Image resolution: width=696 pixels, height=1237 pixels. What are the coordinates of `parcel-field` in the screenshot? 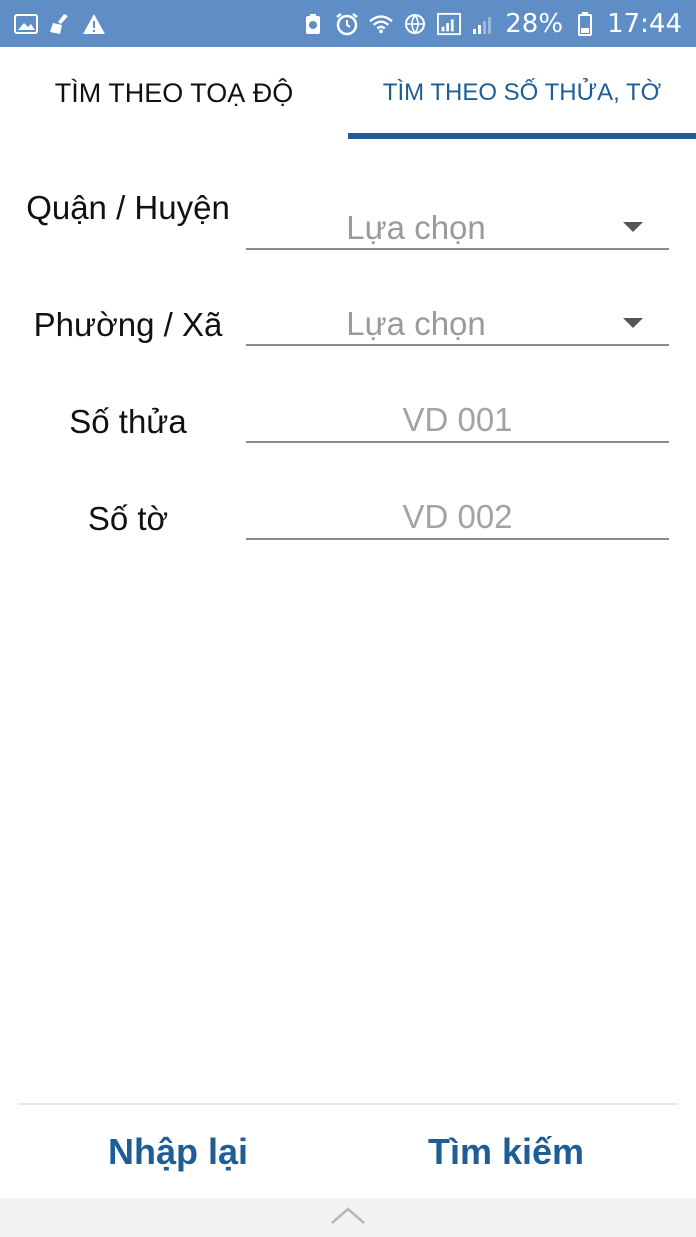 It's located at (457, 421).